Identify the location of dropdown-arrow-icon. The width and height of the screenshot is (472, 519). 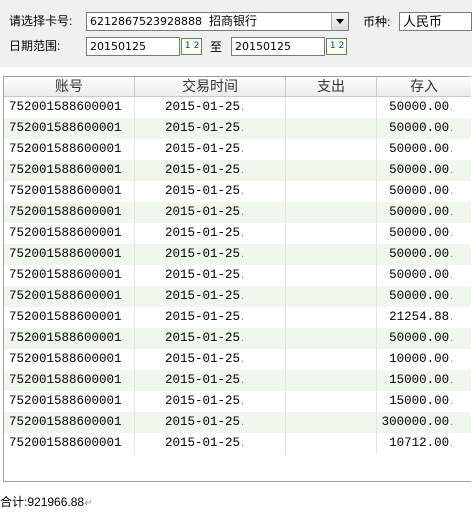
(339, 21).